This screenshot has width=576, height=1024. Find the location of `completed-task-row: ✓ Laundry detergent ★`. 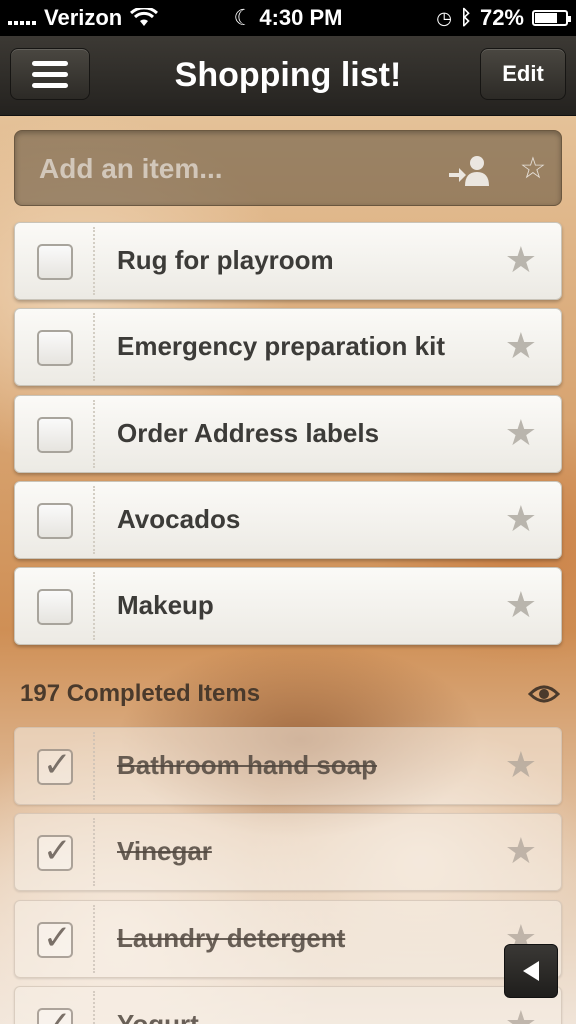

completed-task-row: ✓ Laundry detergent ★ is located at coordinates (288, 939).